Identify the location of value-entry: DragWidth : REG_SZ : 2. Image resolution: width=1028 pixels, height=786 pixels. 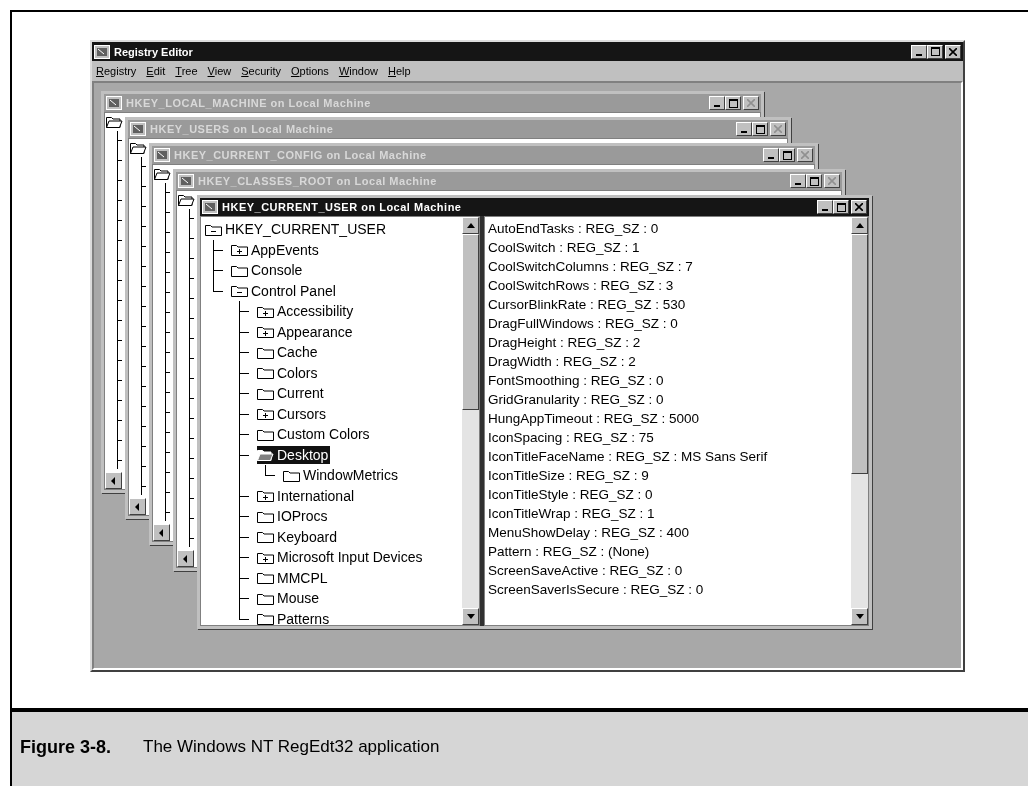
(562, 361).